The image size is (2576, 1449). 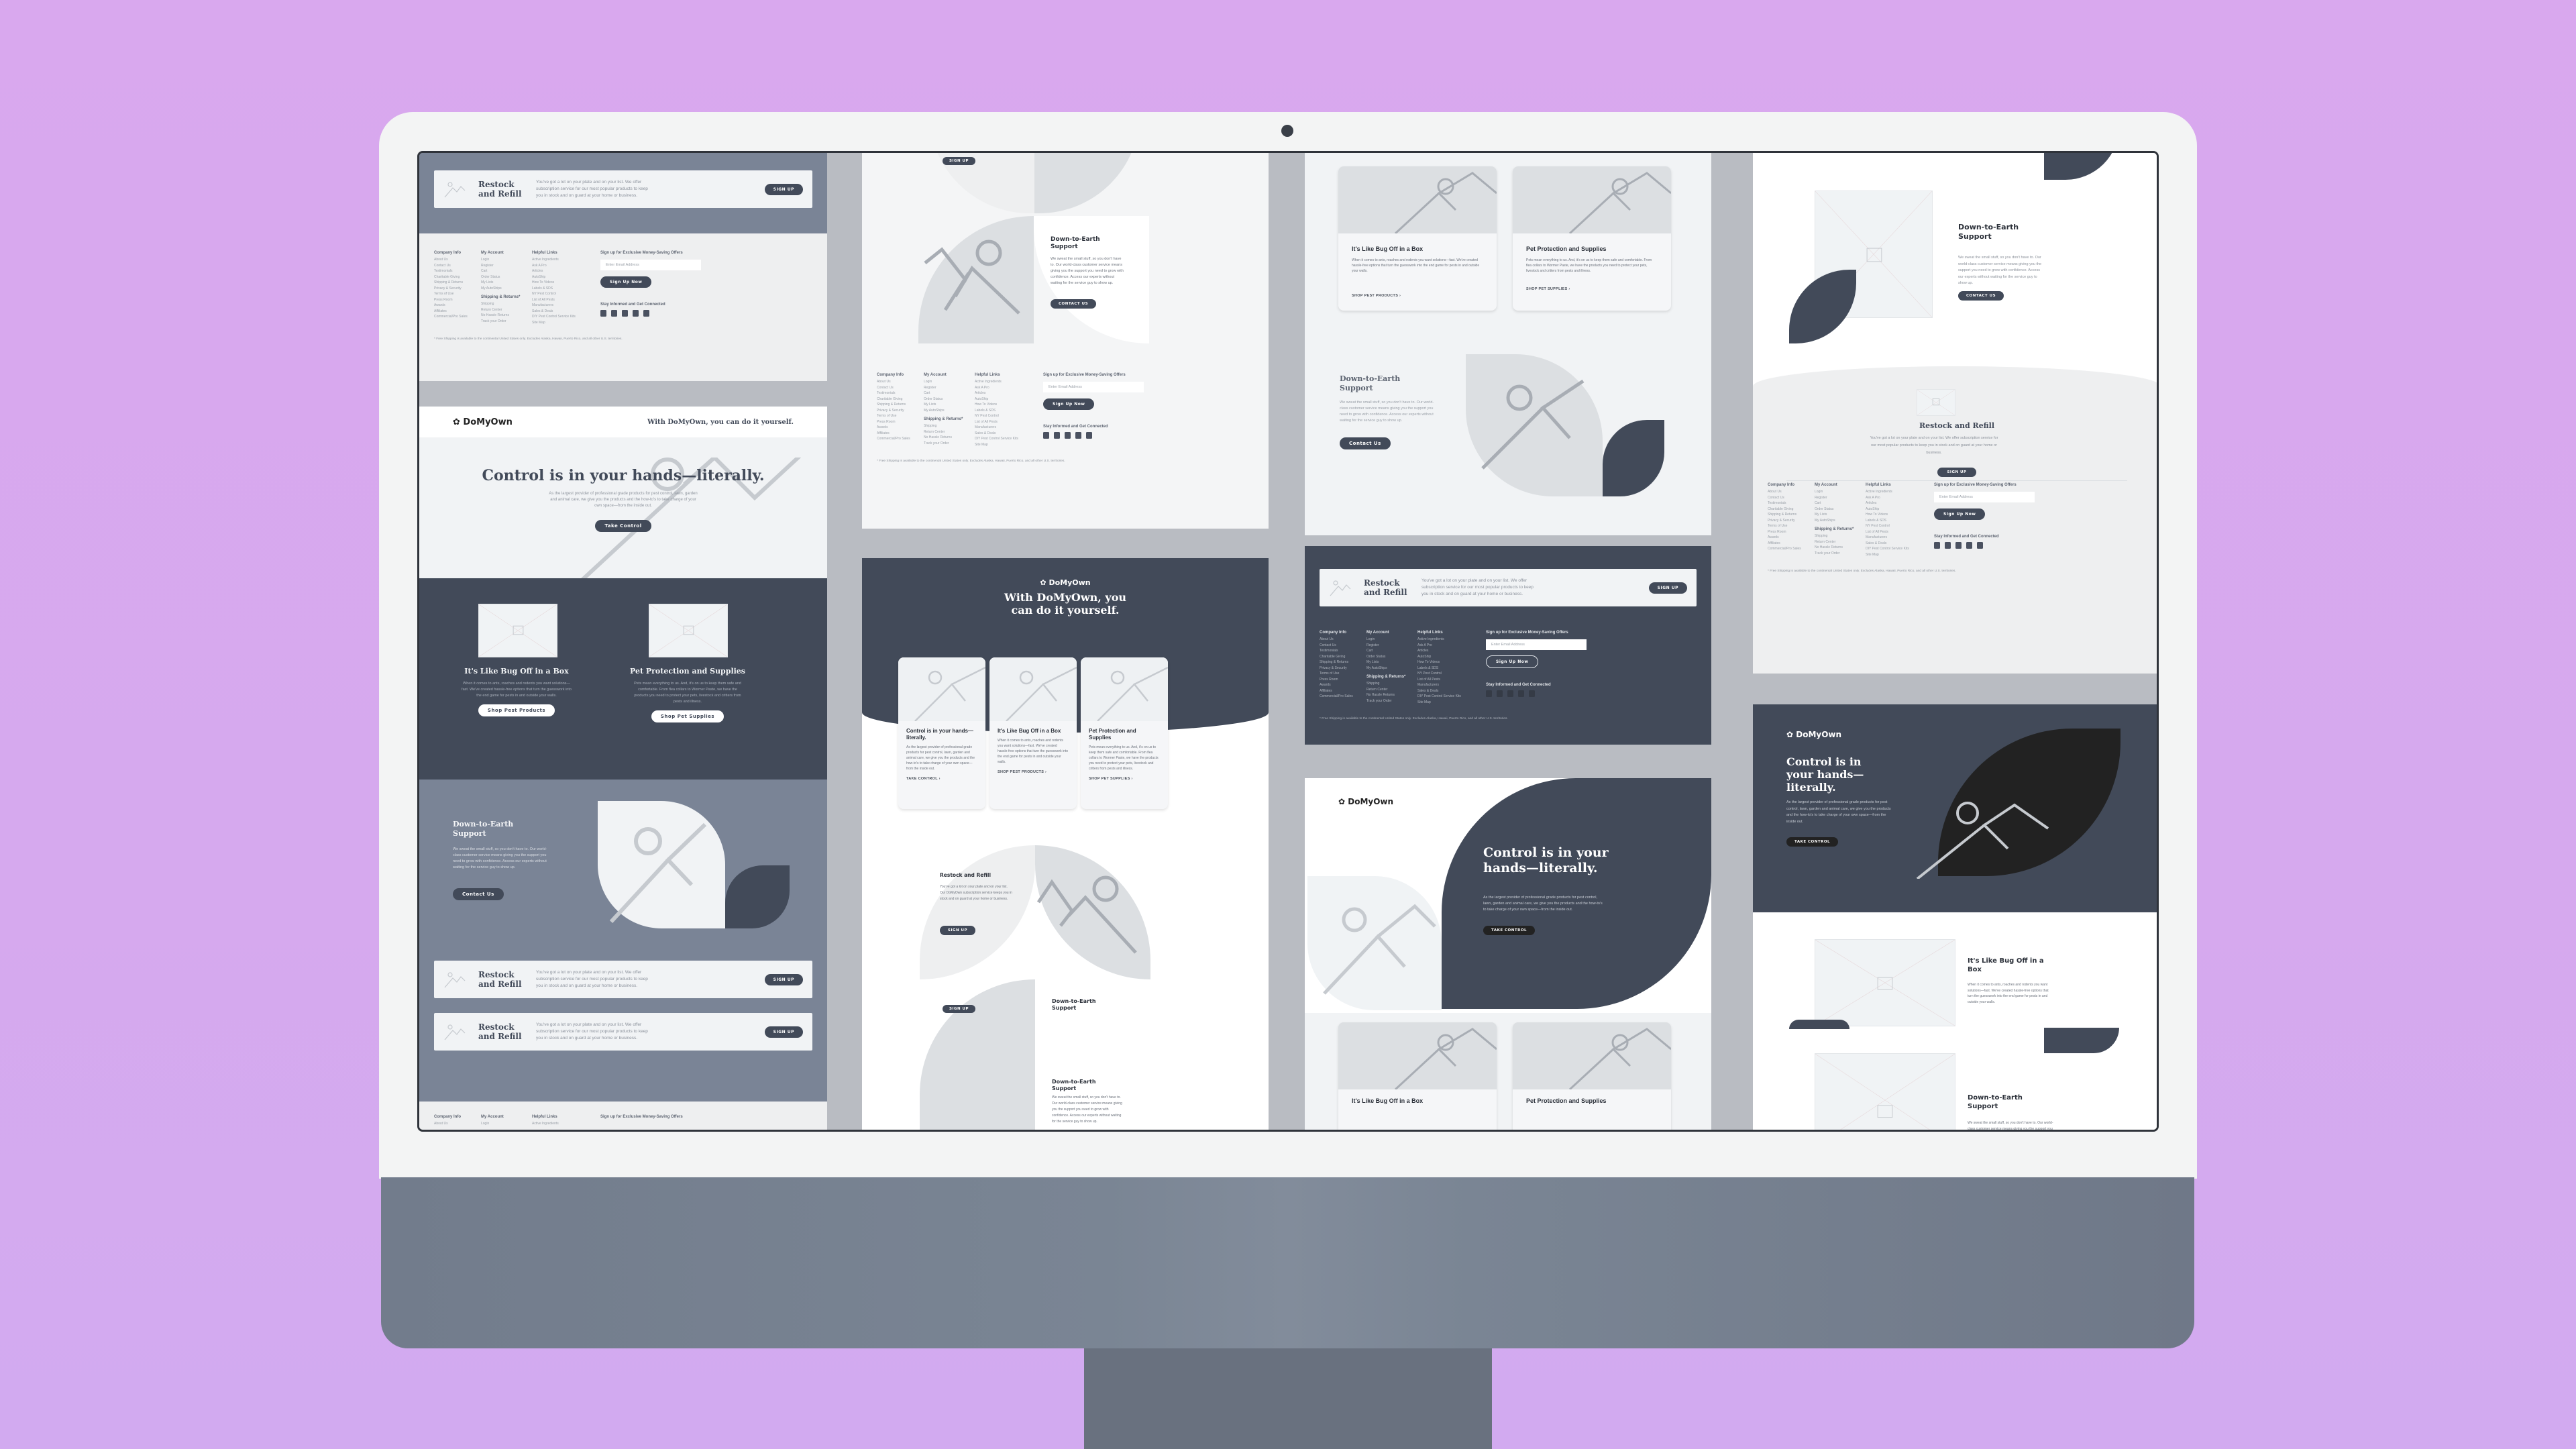 I want to click on footer-link: List of All Pests, so click(x=1004, y=422).